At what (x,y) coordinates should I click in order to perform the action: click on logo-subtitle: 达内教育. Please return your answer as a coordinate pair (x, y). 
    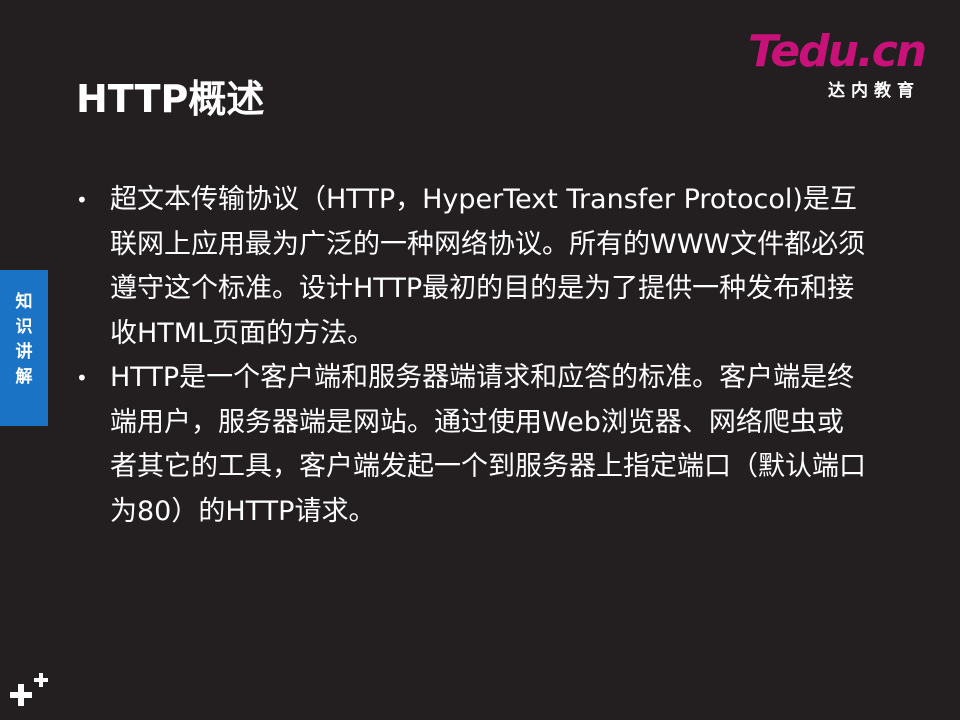
    Looking at the image, I should click on (874, 91).